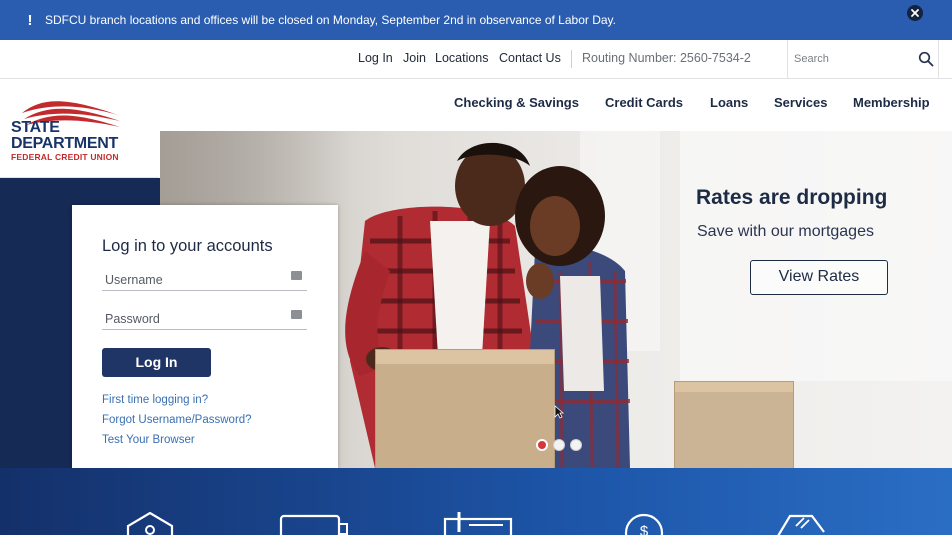 The height and width of the screenshot is (535, 952). I want to click on close-icon, so click(915, 13).